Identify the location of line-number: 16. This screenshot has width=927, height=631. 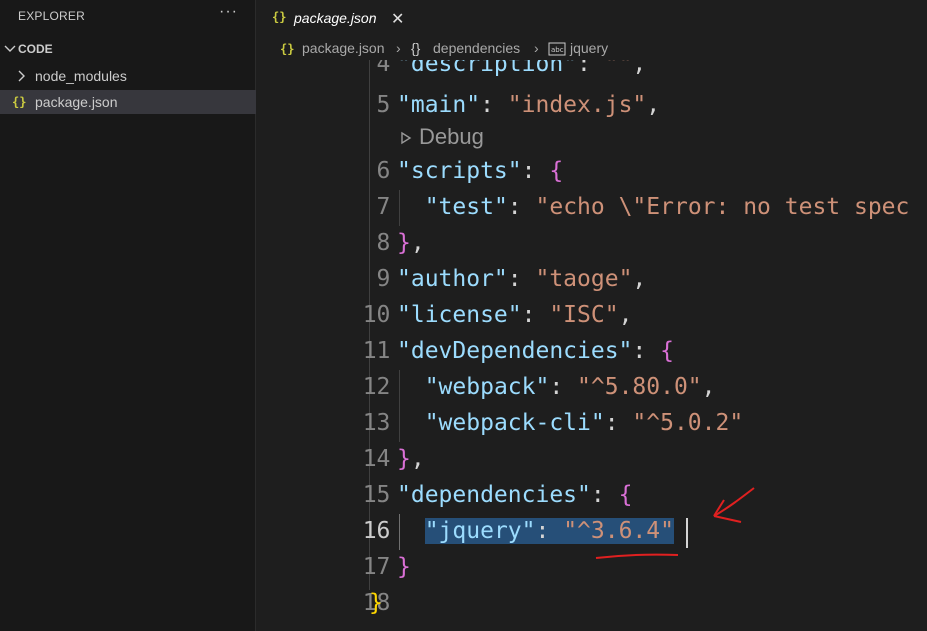
(376, 531).